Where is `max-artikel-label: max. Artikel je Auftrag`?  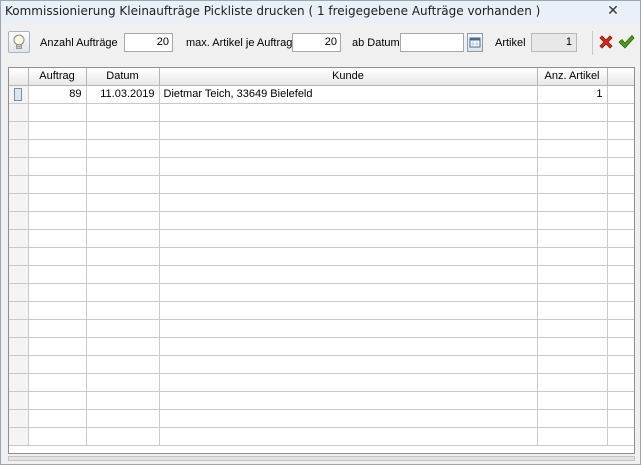
max-artikel-label: max. Artikel je Auftrag is located at coordinates (239, 43).